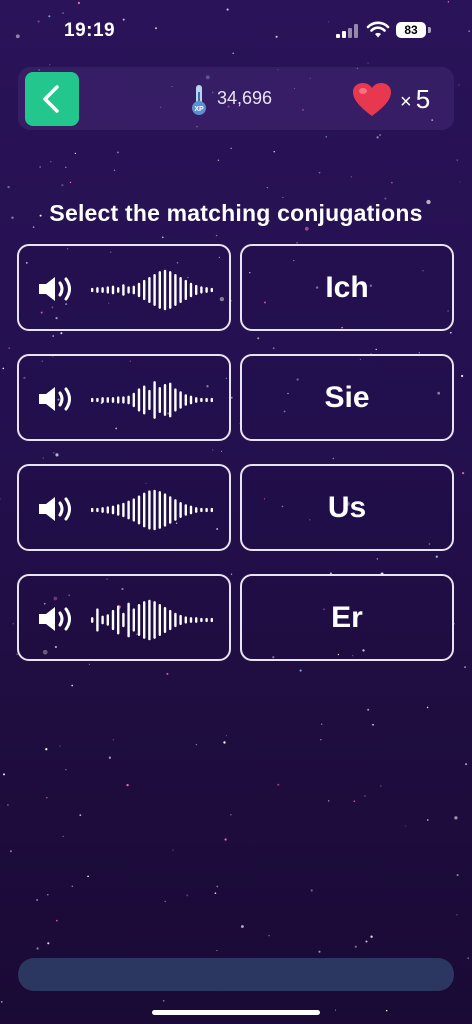 The width and height of the screenshot is (472, 1024). Describe the element at coordinates (52, 99) in the screenshot. I see `back-button` at that location.